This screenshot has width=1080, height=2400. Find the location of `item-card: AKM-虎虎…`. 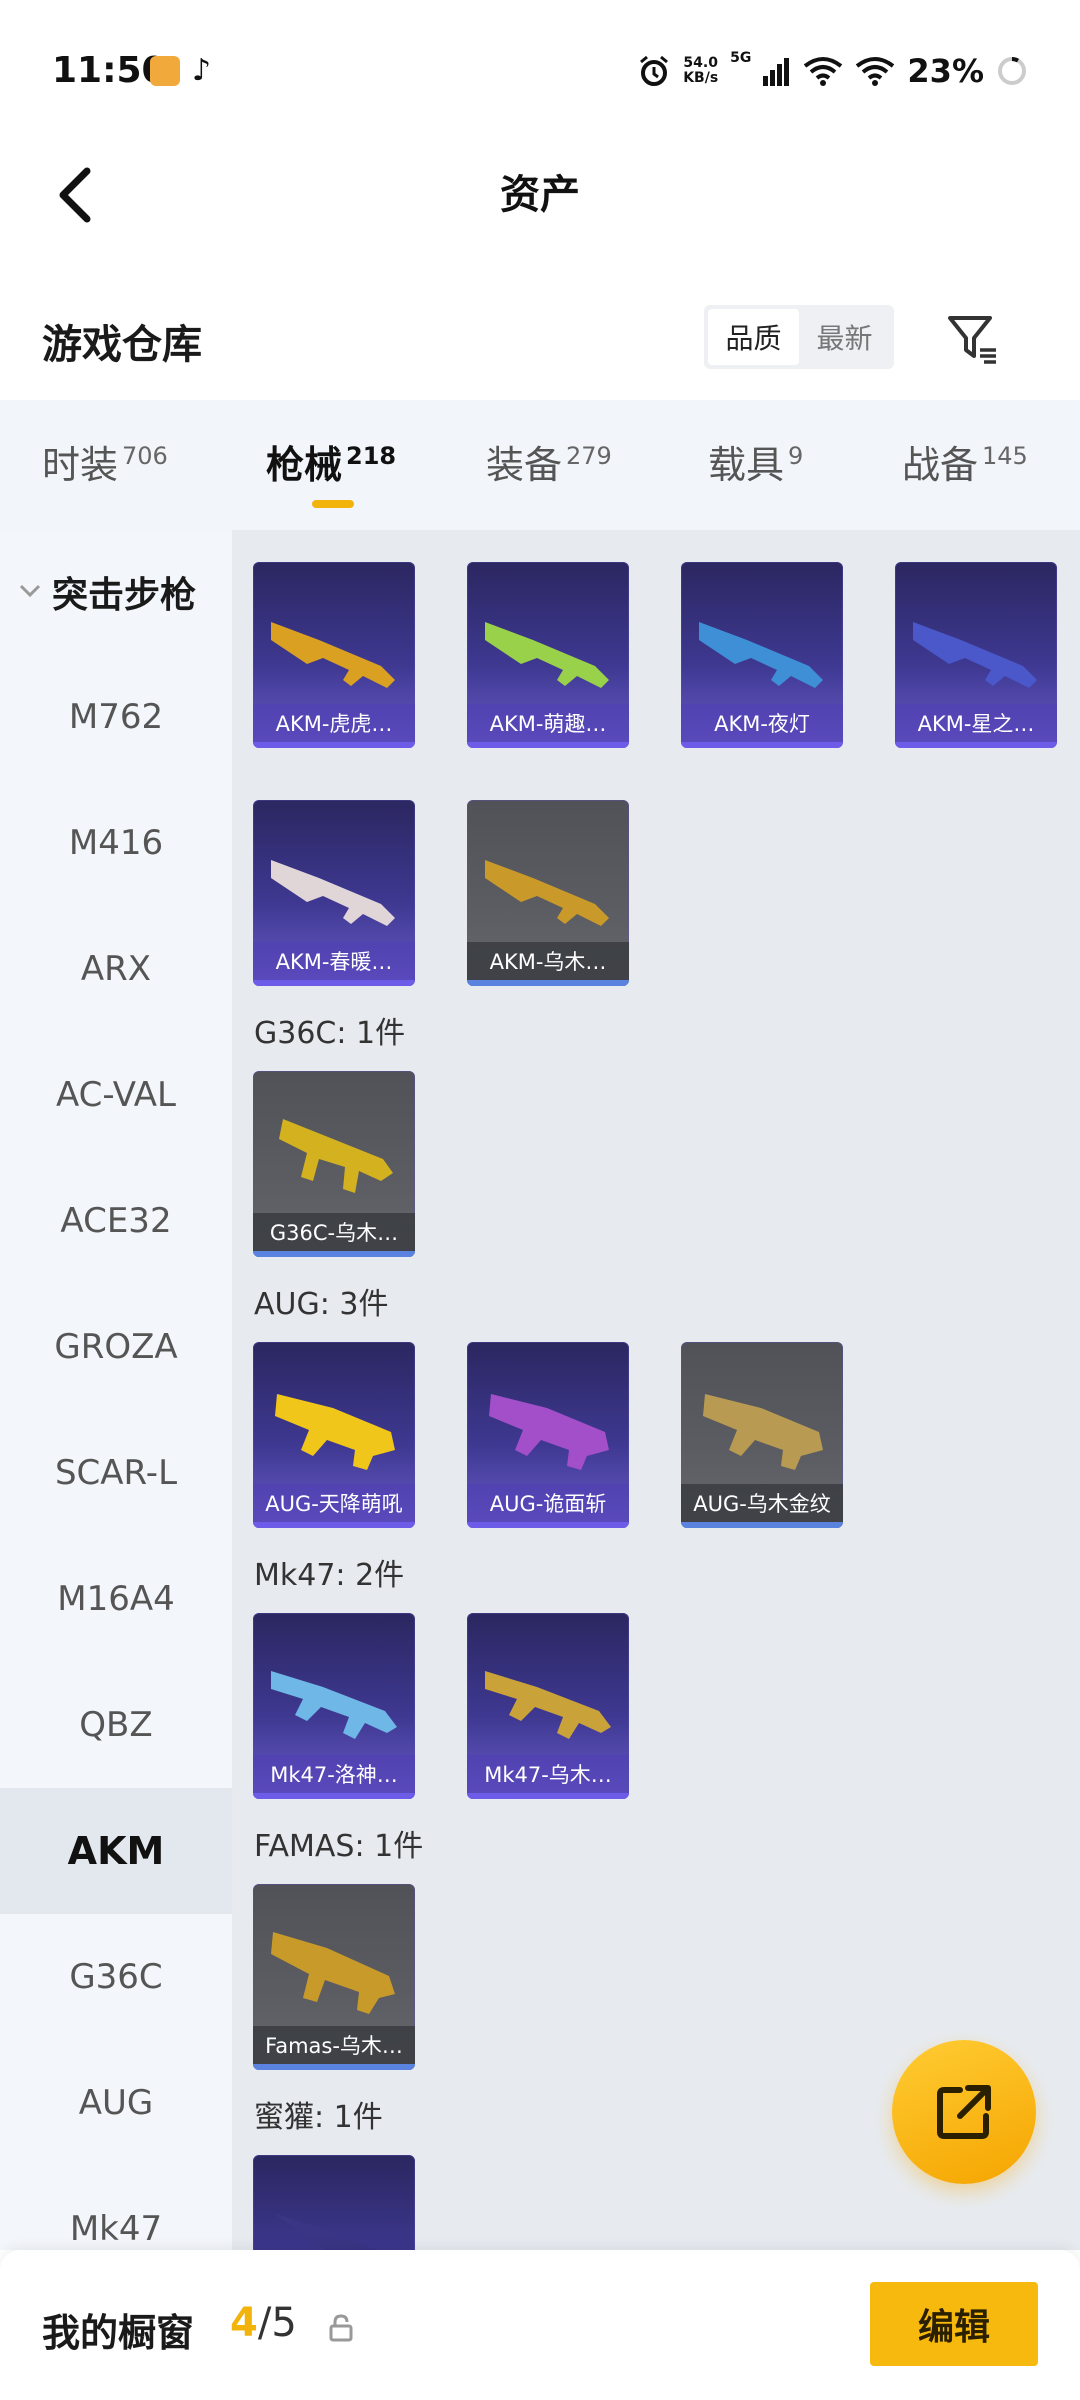

item-card: AKM-虎虎… is located at coordinates (334, 655).